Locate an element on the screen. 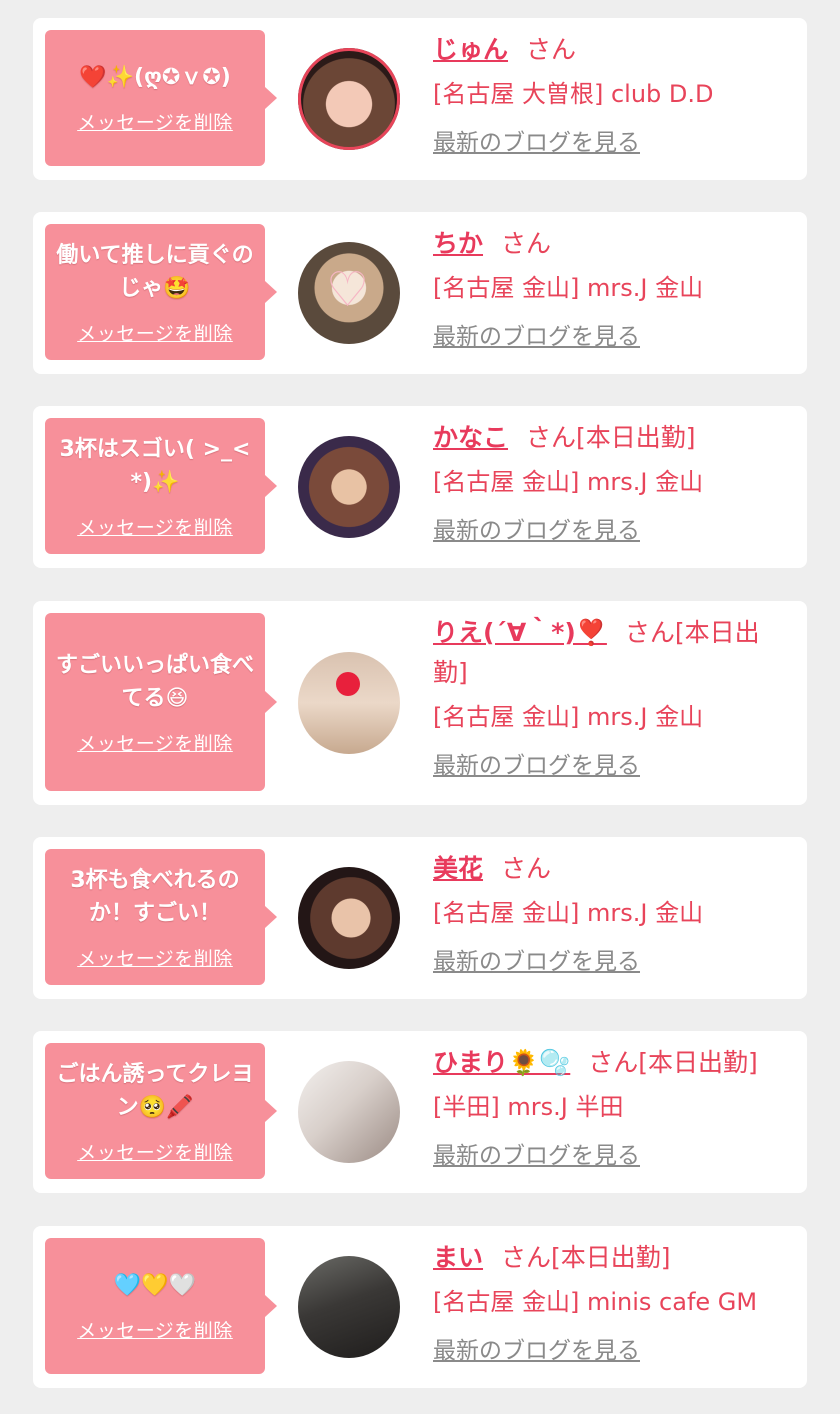 This screenshot has width=840, height=1414. message-text: すごいいっぱい食べてる😆 is located at coordinates (154, 681).